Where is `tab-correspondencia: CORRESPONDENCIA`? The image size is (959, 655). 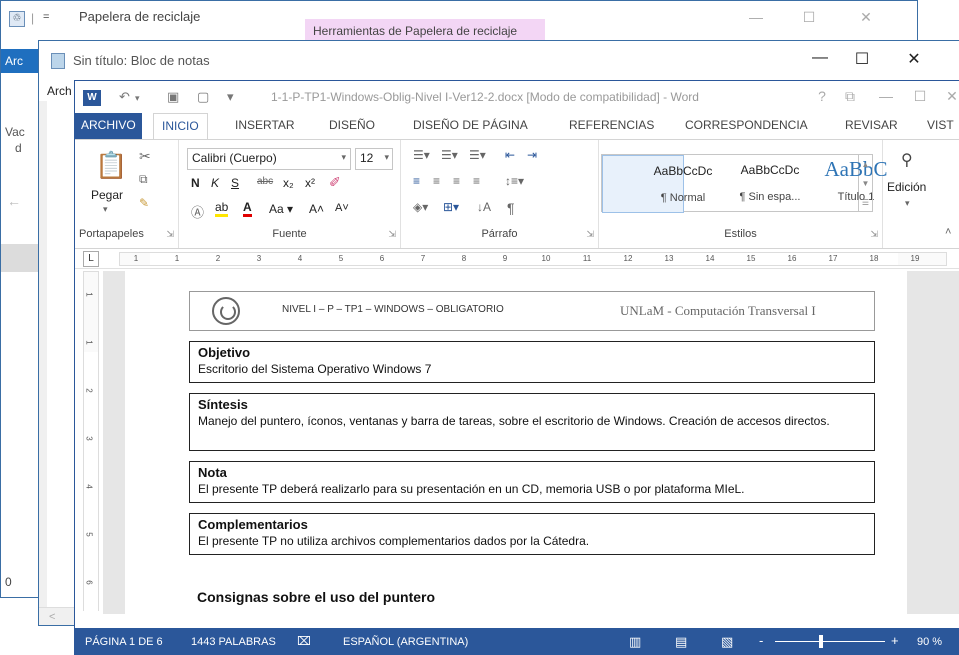 tab-correspondencia: CORRESPONDENCIA is located at coordinates (746, 125).